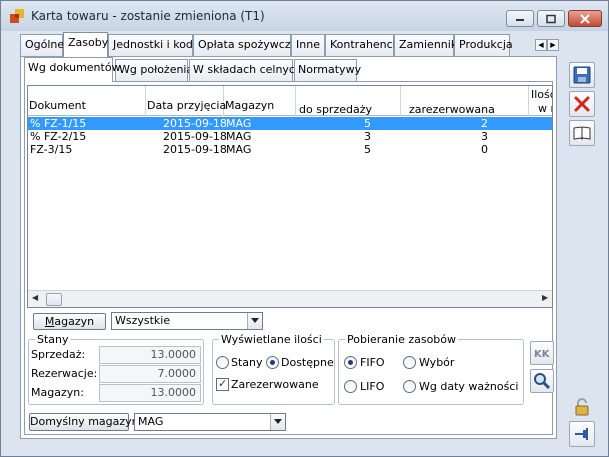 This screenshot has height=457, width=609. I want to click on table-row: % FZ-2/15 2015-09-18 MAG 3 3, so click(290, 136).